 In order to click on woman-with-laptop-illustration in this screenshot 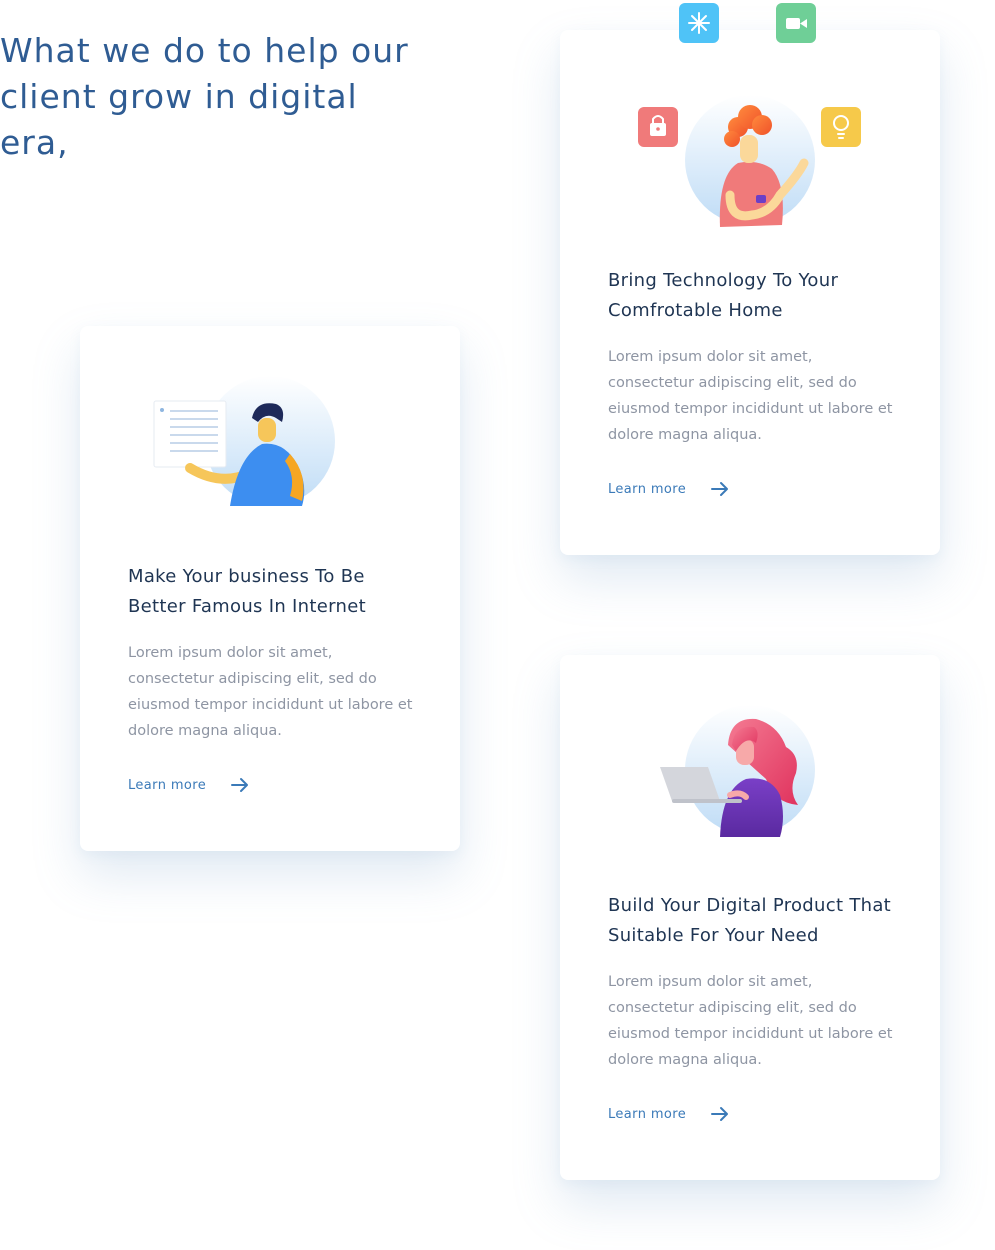, I will do `click(737, 771)`.